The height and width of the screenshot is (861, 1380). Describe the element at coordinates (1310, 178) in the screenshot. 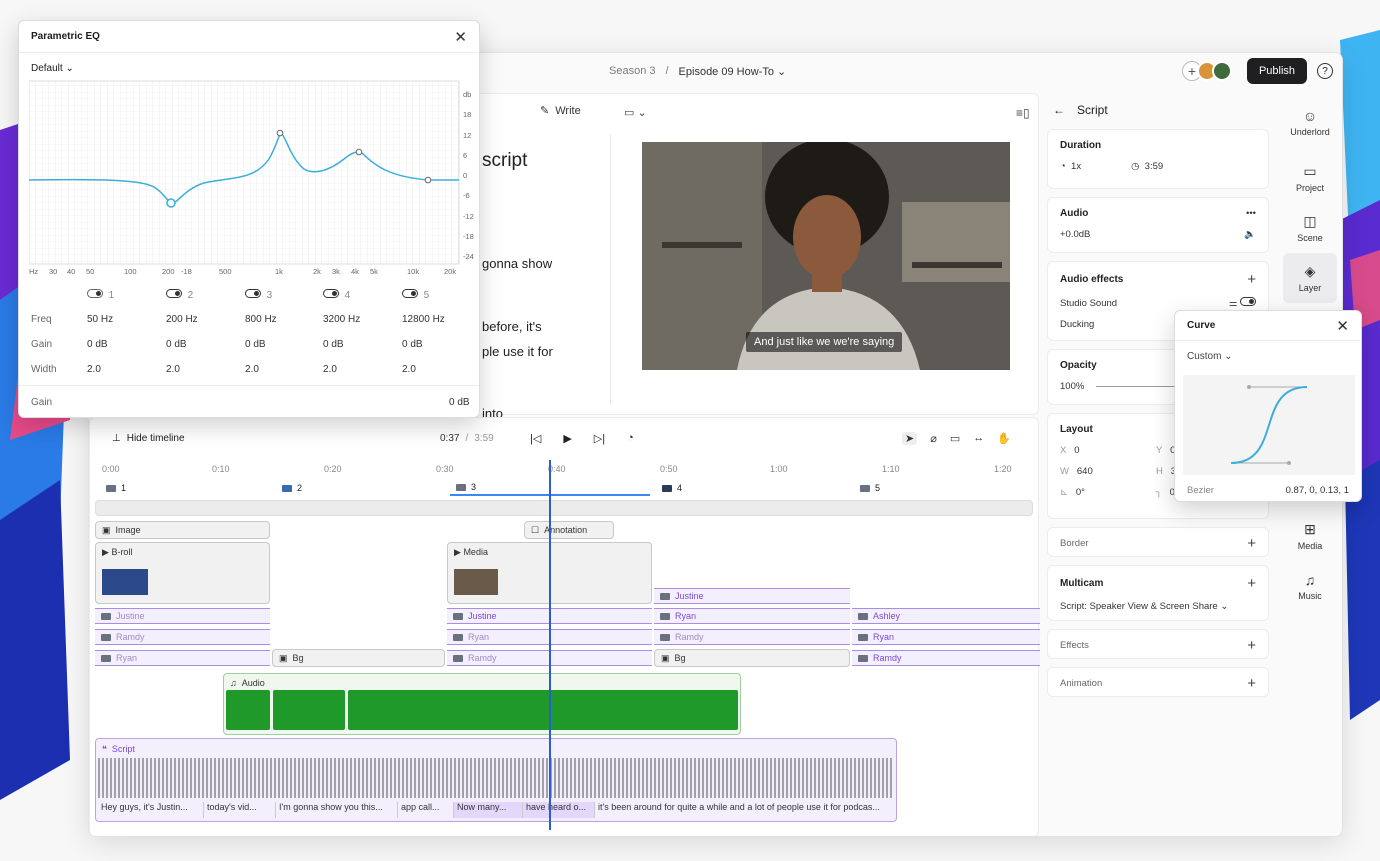

I see `rail-project: ▭ Project` at that location.